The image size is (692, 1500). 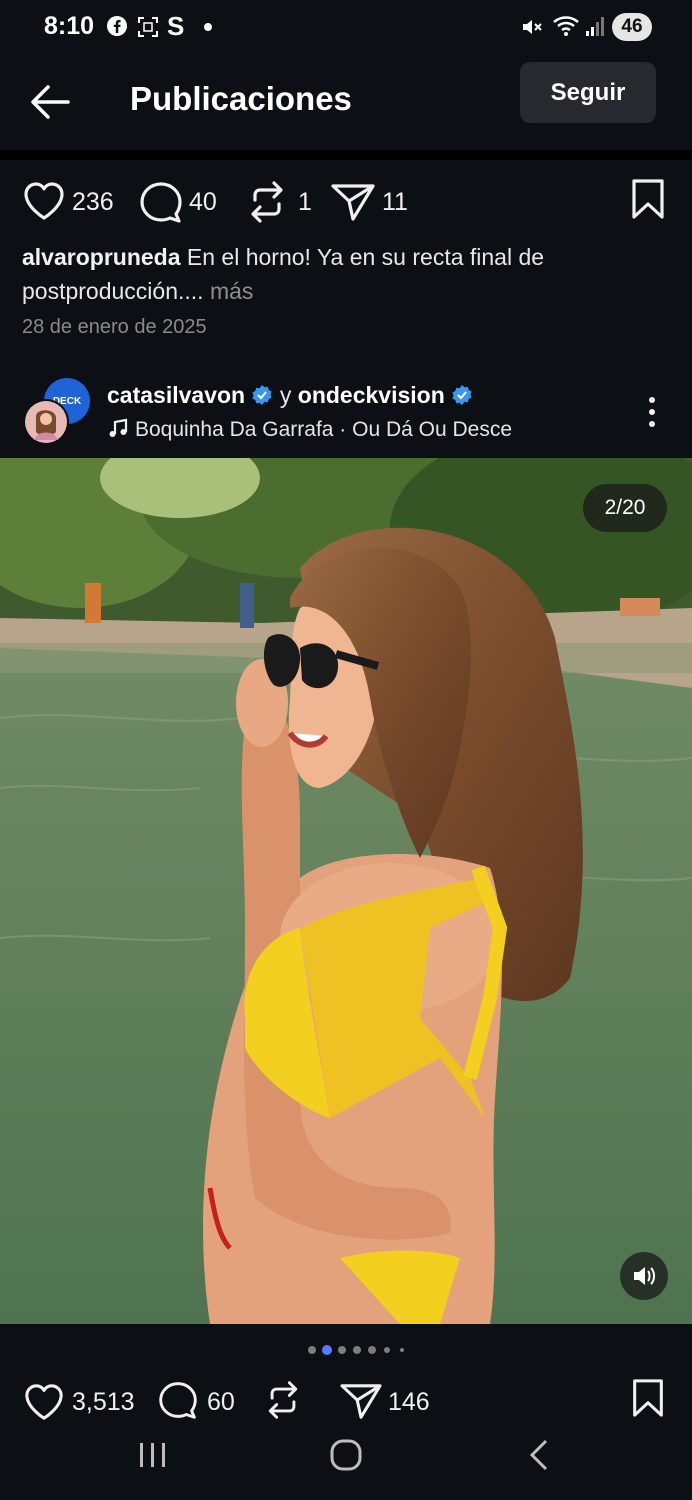 What do you see at coordinates (114, 327) in the screenshot?
I see `post-date: 28 de enero de 2025` at bounding box center [114, 327].